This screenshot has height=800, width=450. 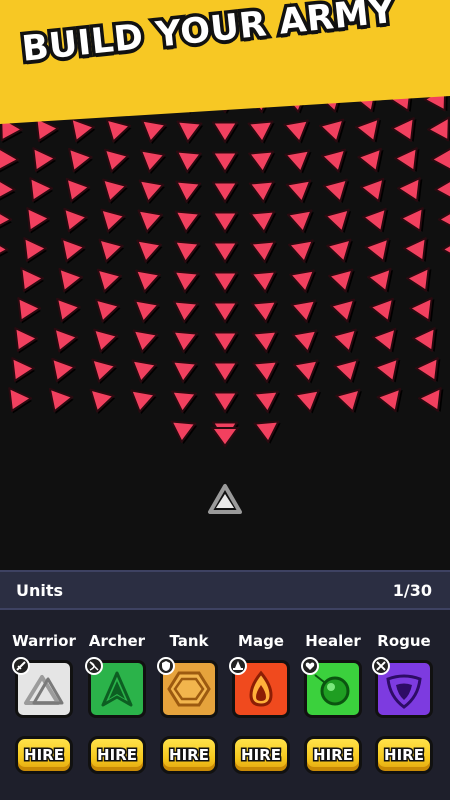 I want to click on hire-rogue-button: HIRE, so click(x=404, y=755).